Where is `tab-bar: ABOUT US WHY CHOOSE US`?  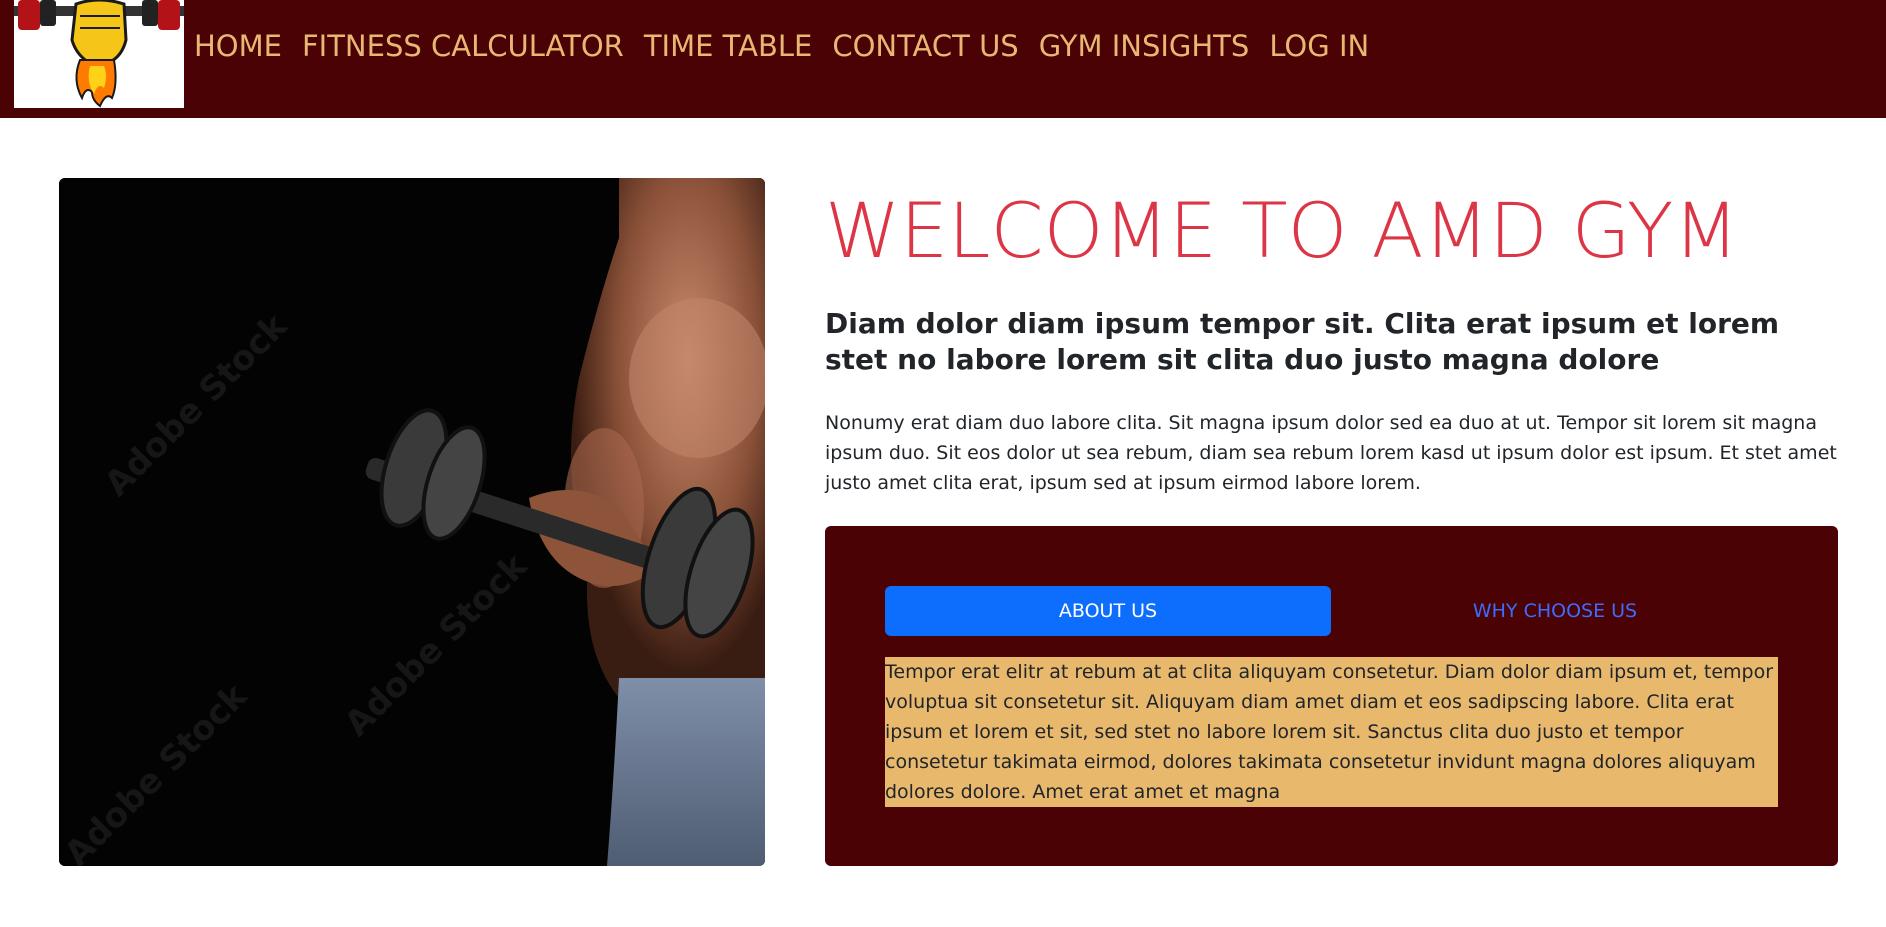
tab-bar: ABOUT US WHY CHOOSE US is located at coordinates (1331, 611).